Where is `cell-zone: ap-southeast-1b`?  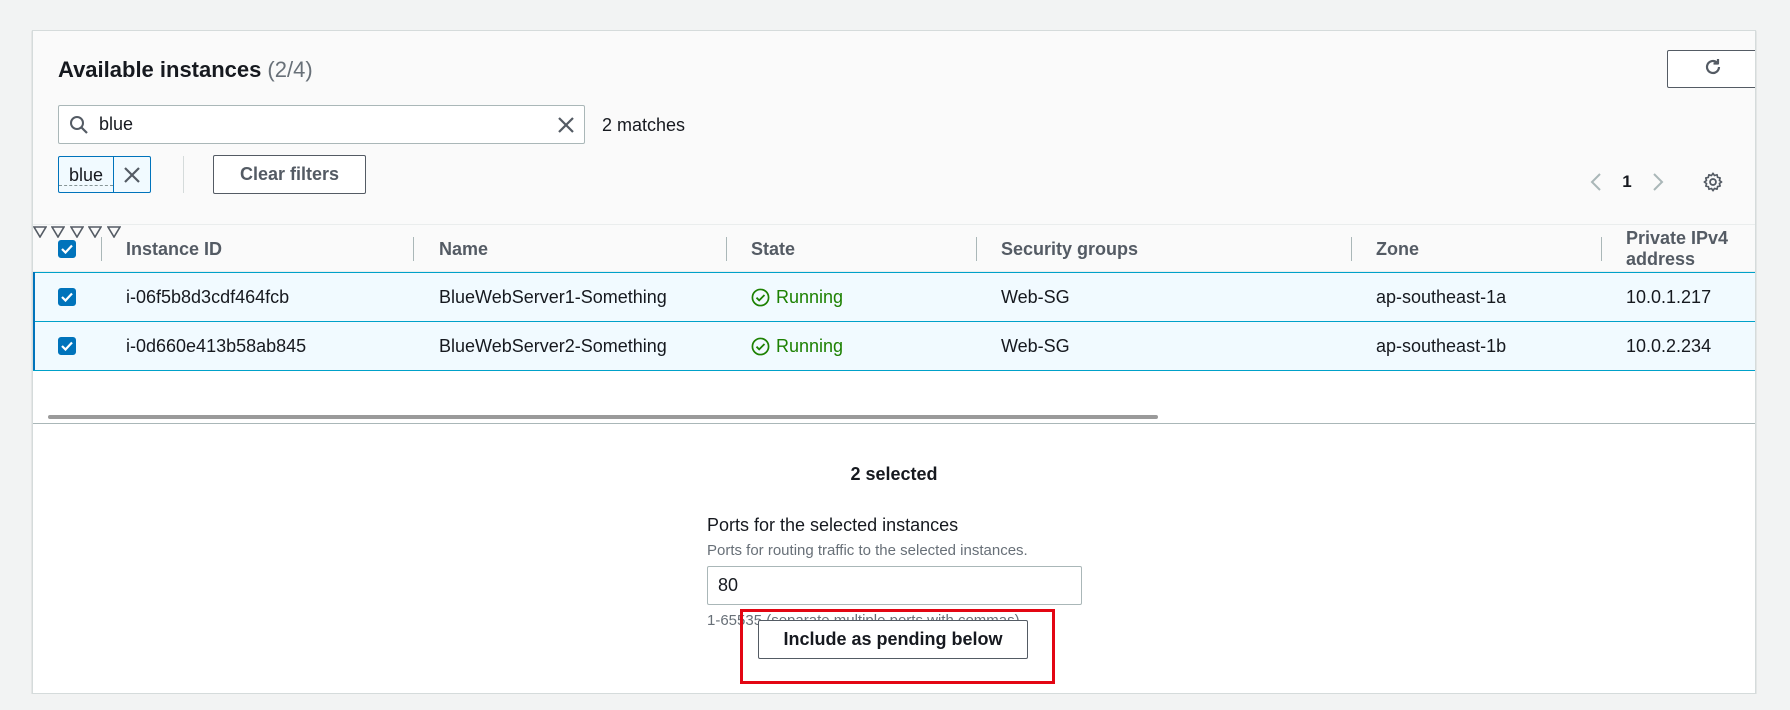
cell-zone: ap-southeast-1b is located at coordinates (1441, 345).